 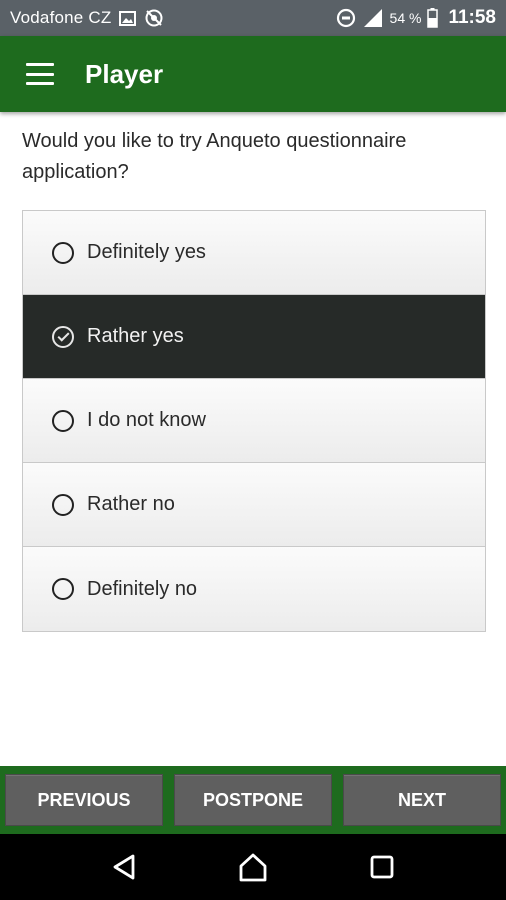 I want to click on menu-icon, so click(x=40, y=74).